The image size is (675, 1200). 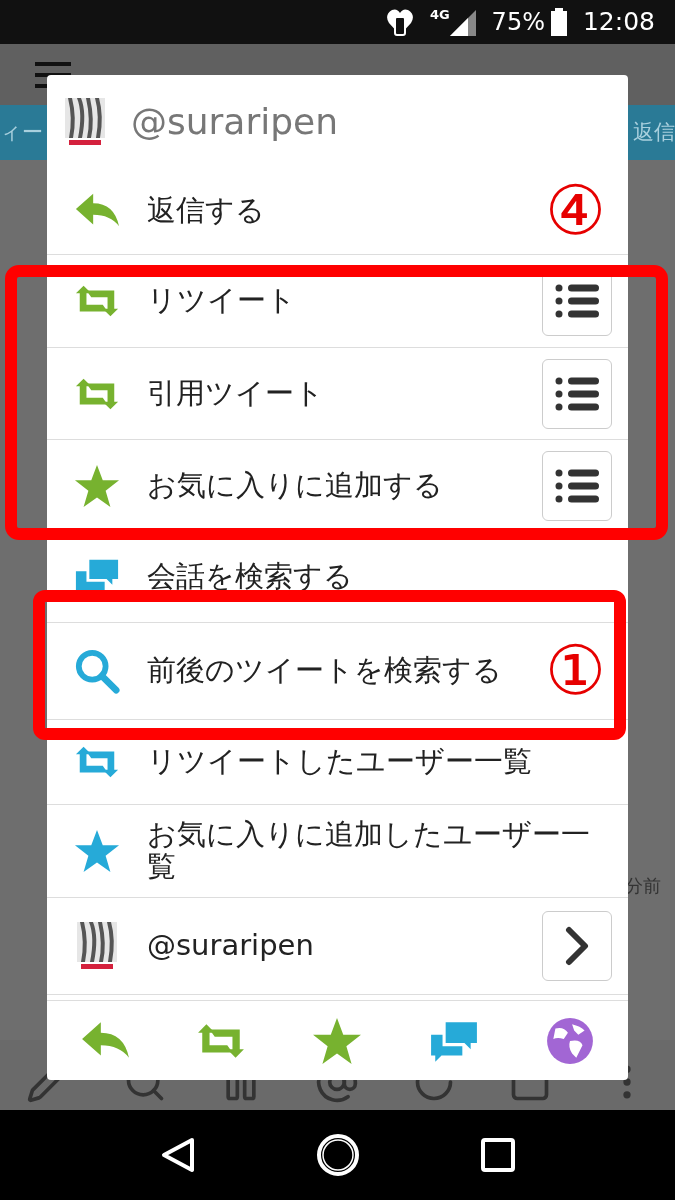 I want to click on phone-heart-icon, so click(x=399, y=22).